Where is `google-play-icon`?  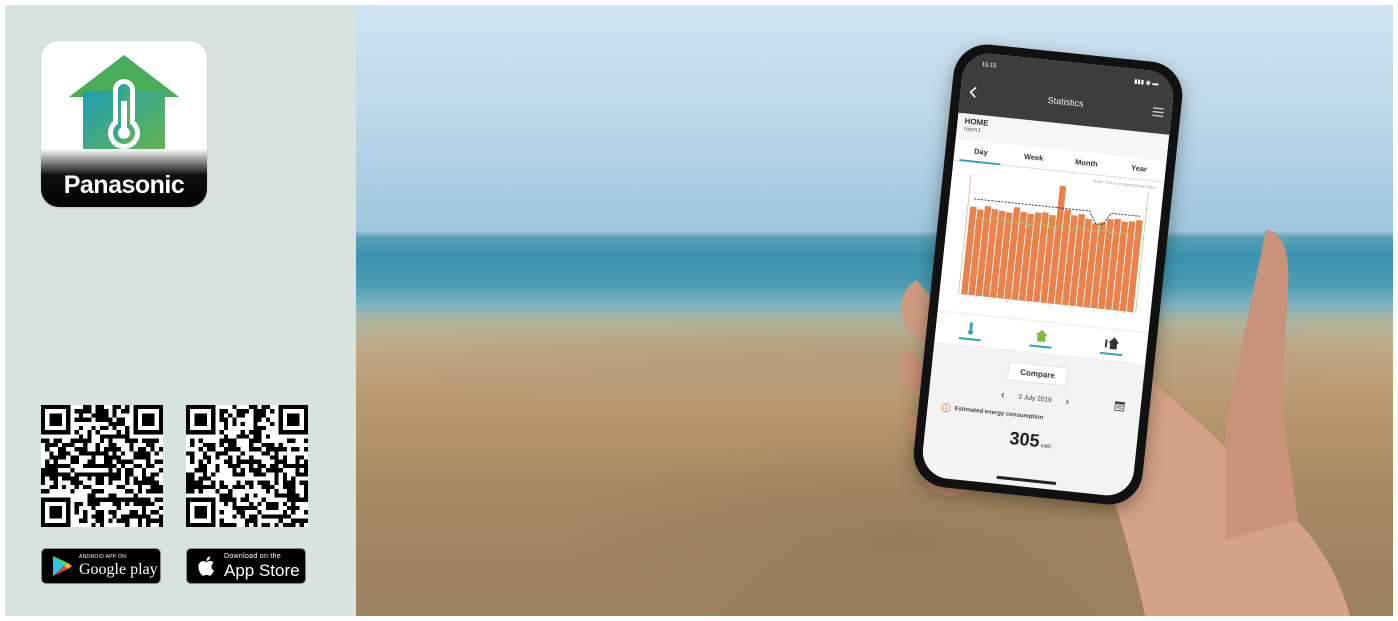 google-play-icon is located at coordinates (62, 566).